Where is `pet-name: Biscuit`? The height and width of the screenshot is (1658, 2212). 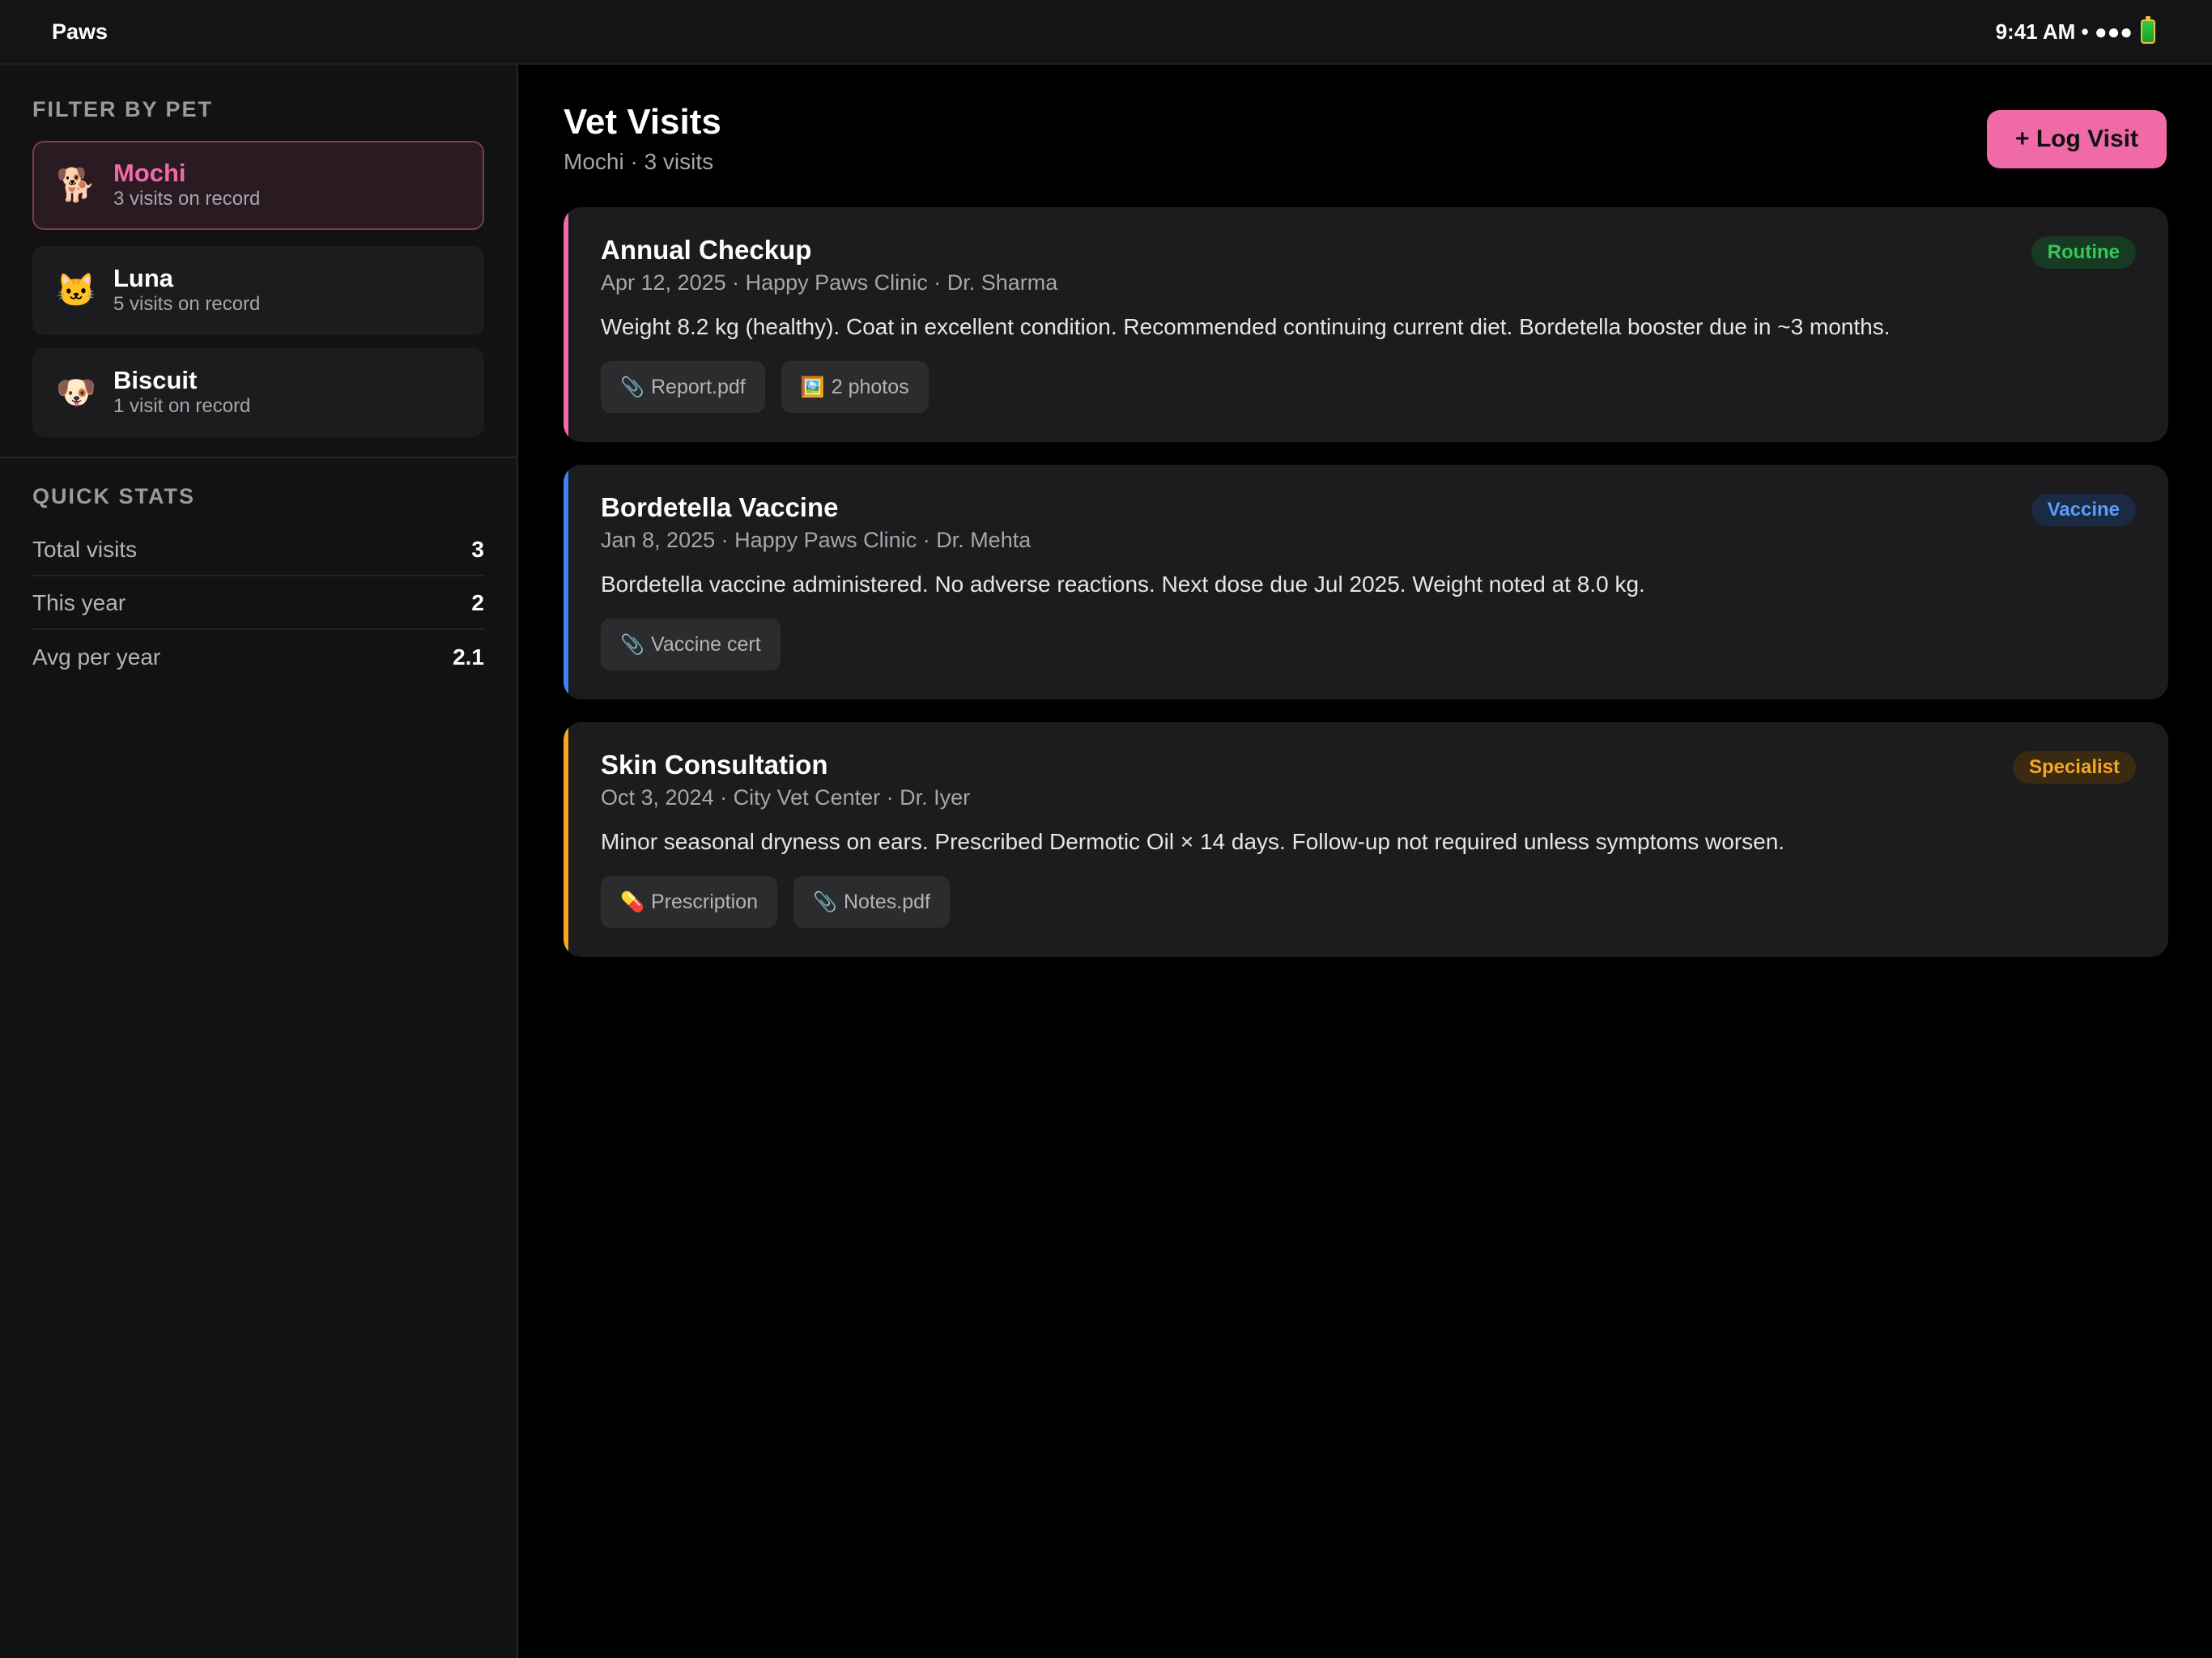
pet-name: Biscuit is located at coordinates (156, 380).